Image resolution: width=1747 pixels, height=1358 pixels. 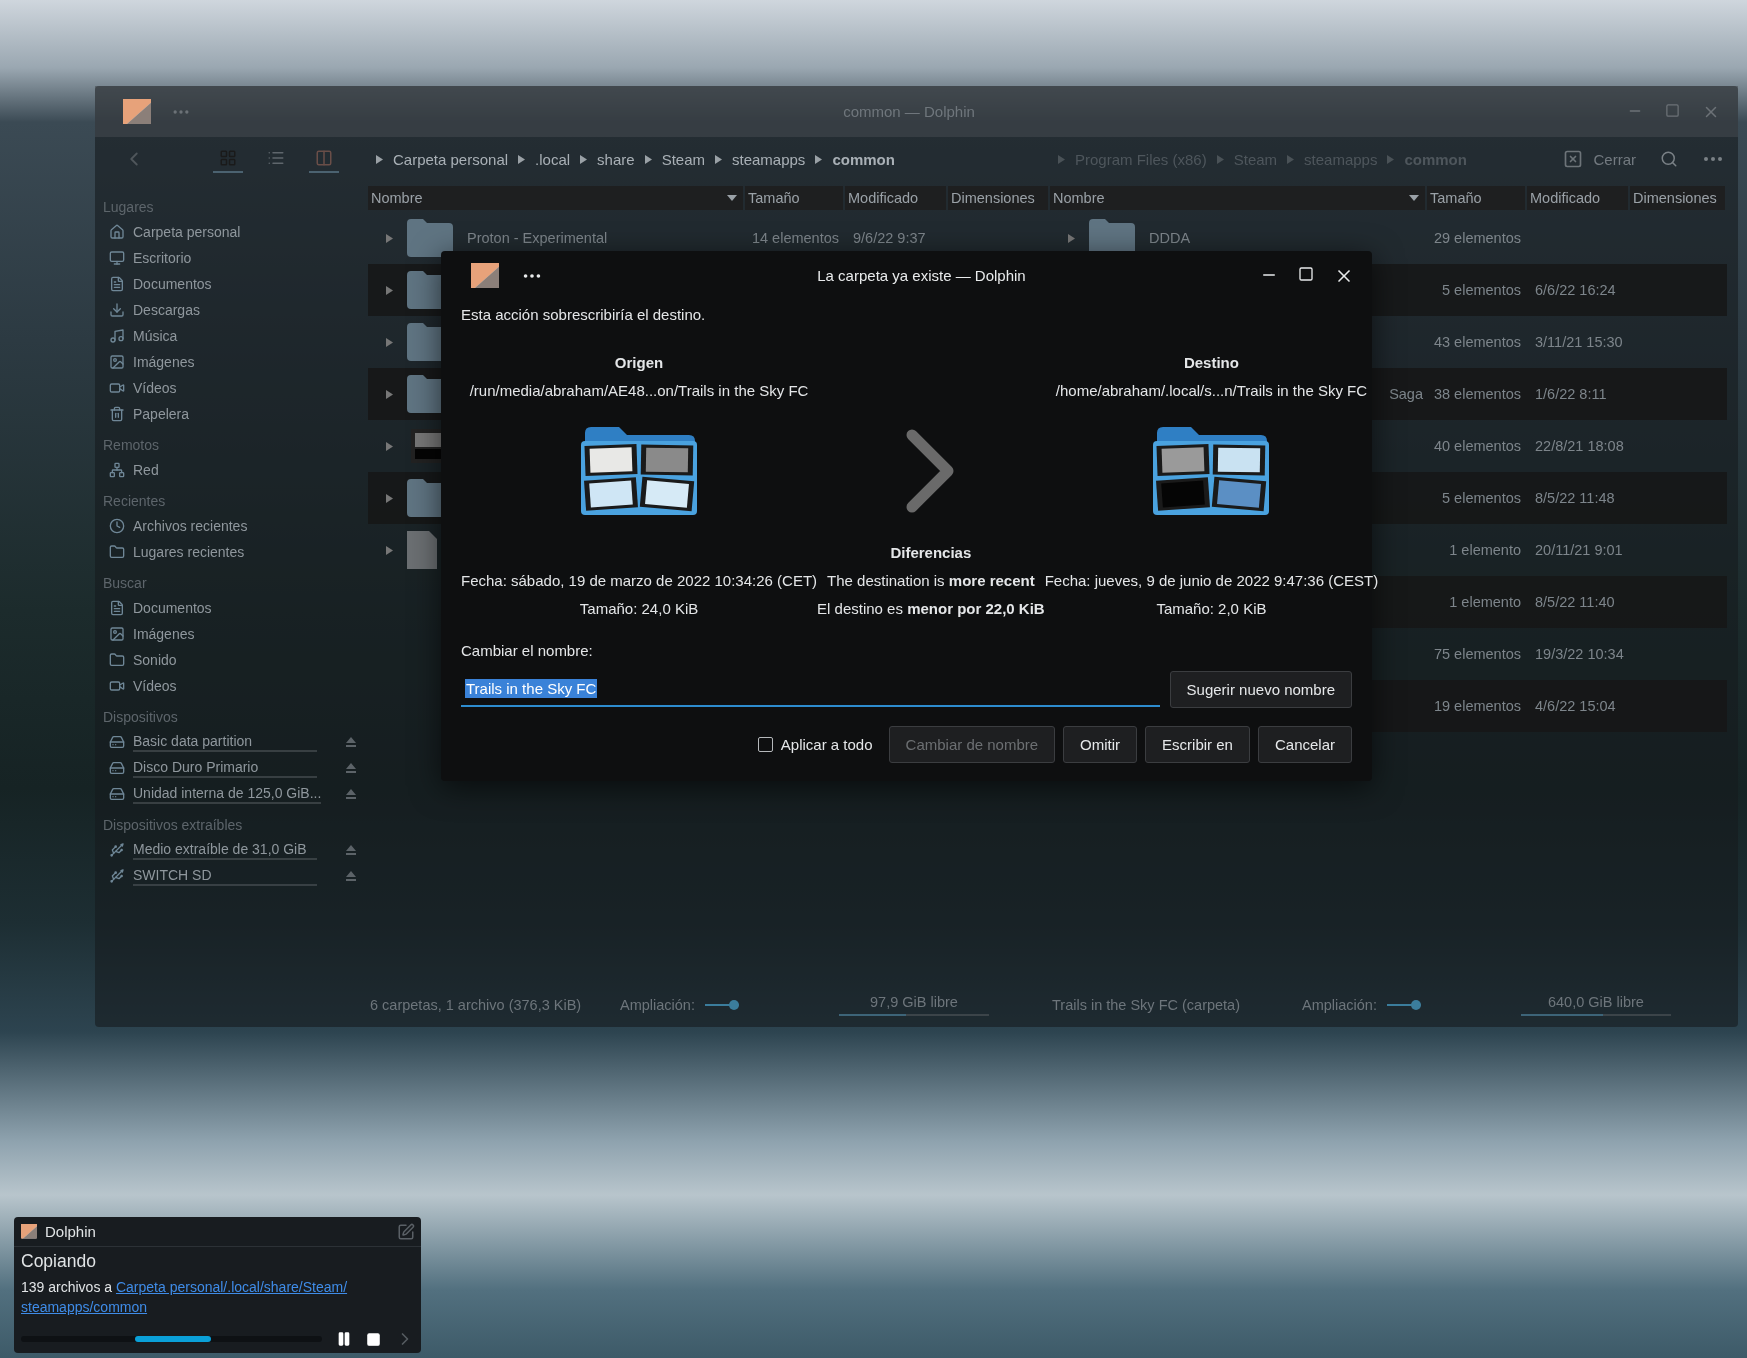 What do you see at coordinates (225, 850) in the screenshot?
I see `sidebar-item: Medio extraíble de 31,0 GiB` at bounding box center [225, 850].